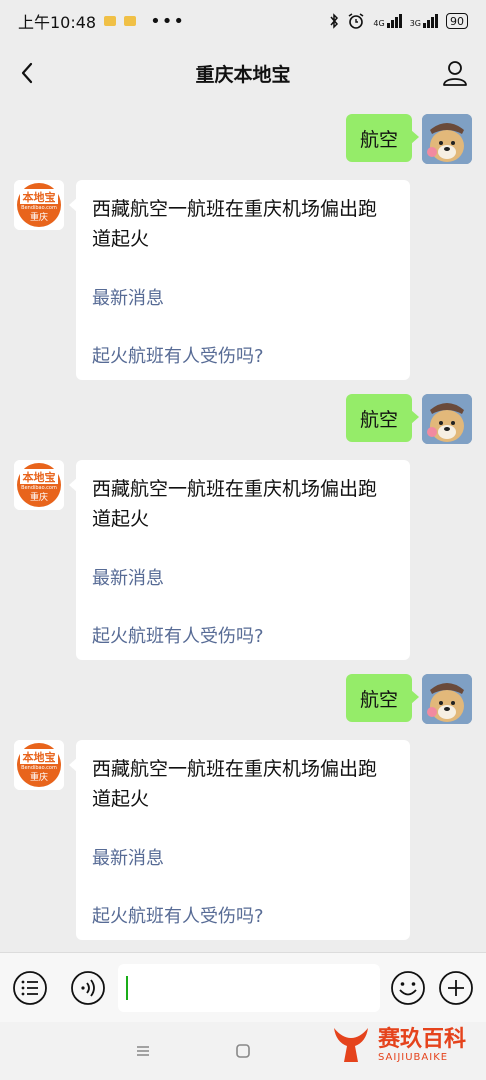  What do you see at coordinates (379, 23) in the screenshot?
I see `network-type-label: 4G` at bounding box center [379, 23].